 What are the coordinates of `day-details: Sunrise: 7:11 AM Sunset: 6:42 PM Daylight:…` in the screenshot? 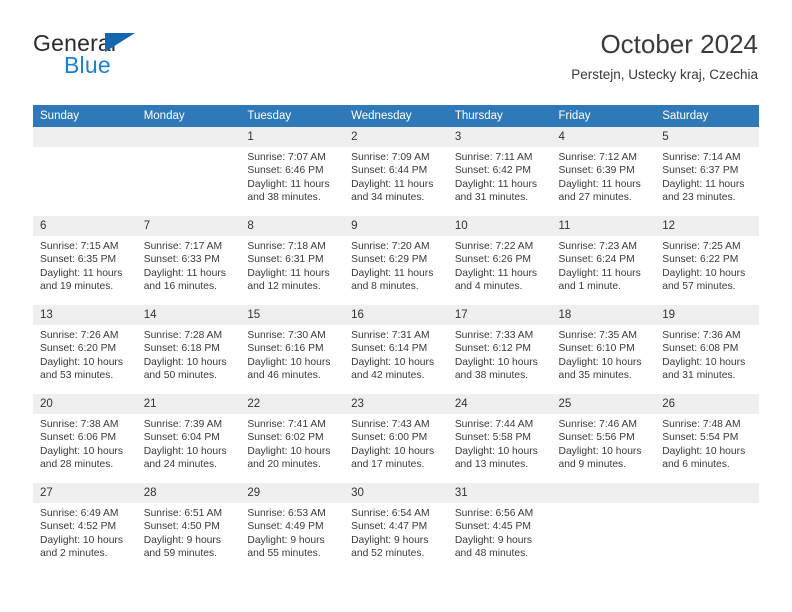 It's located at (500, 176).